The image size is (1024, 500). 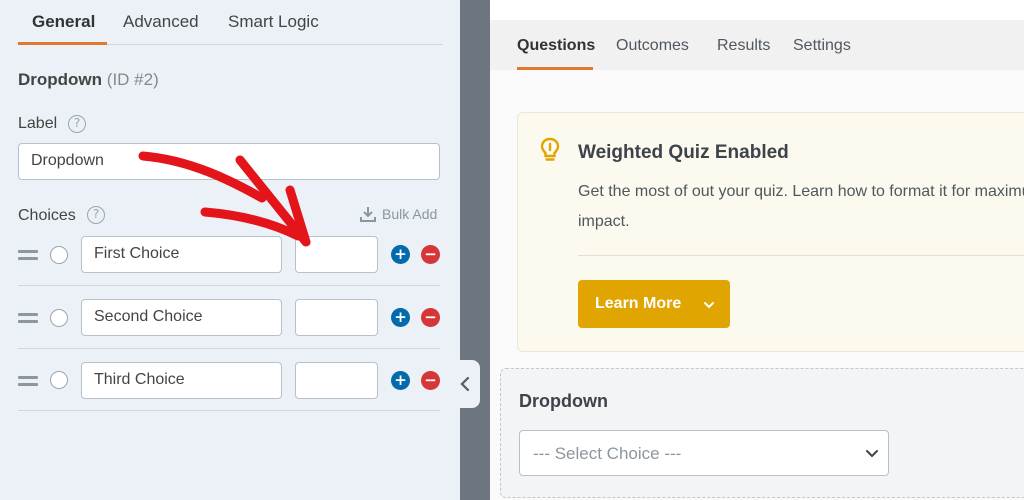 I want to click on collapse-panel-button, so click(x=466, y=384).